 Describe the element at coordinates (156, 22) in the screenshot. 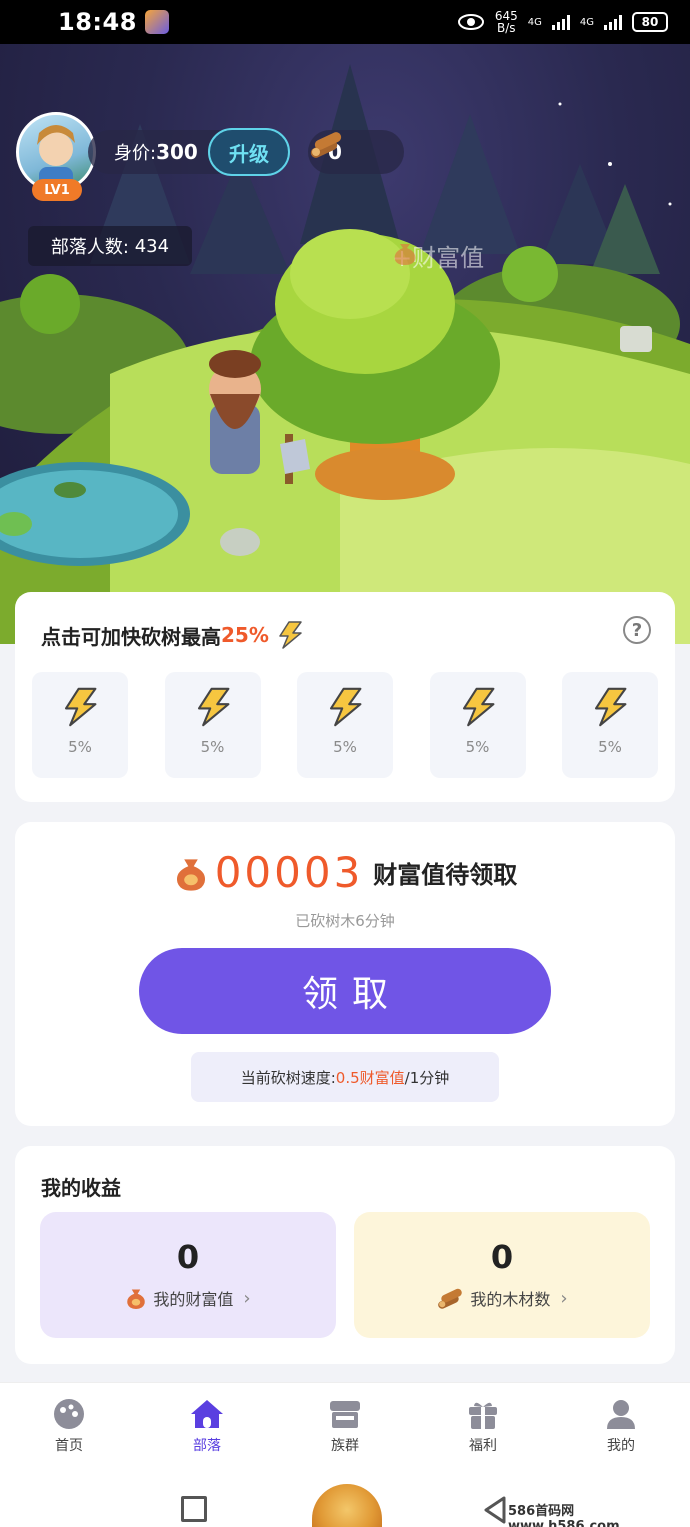

I see `app-notification-icon` at that location.